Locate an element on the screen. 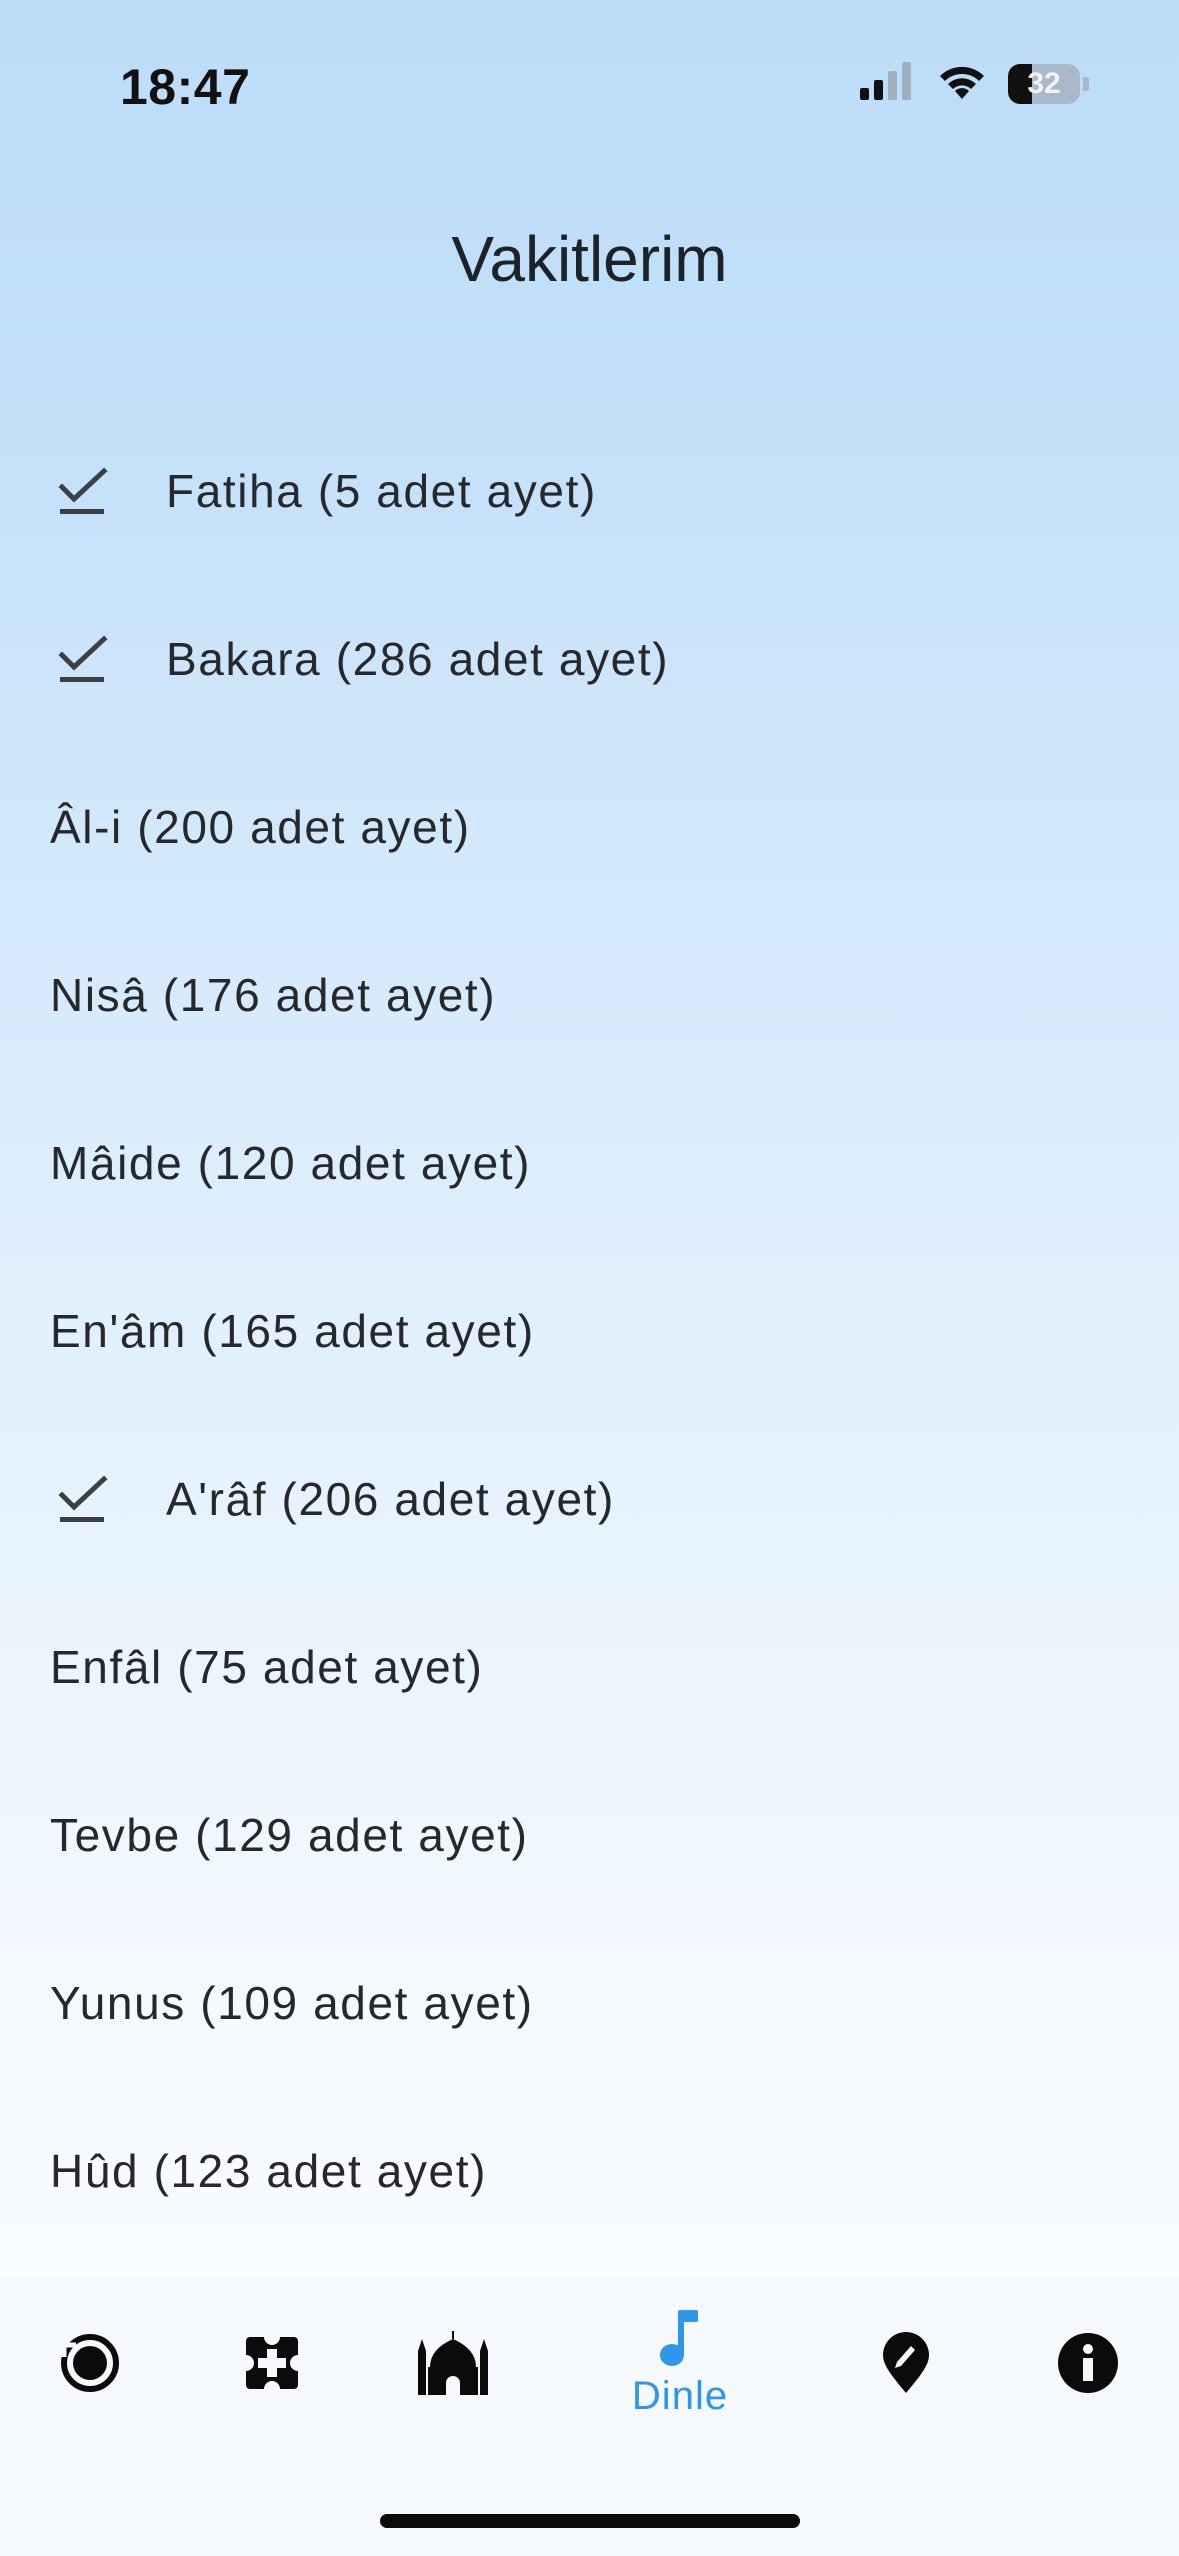 Image resolution: width=1179 pixels, height=2556 pixels. nav-item-counter is located at coordinates (272, 2363).